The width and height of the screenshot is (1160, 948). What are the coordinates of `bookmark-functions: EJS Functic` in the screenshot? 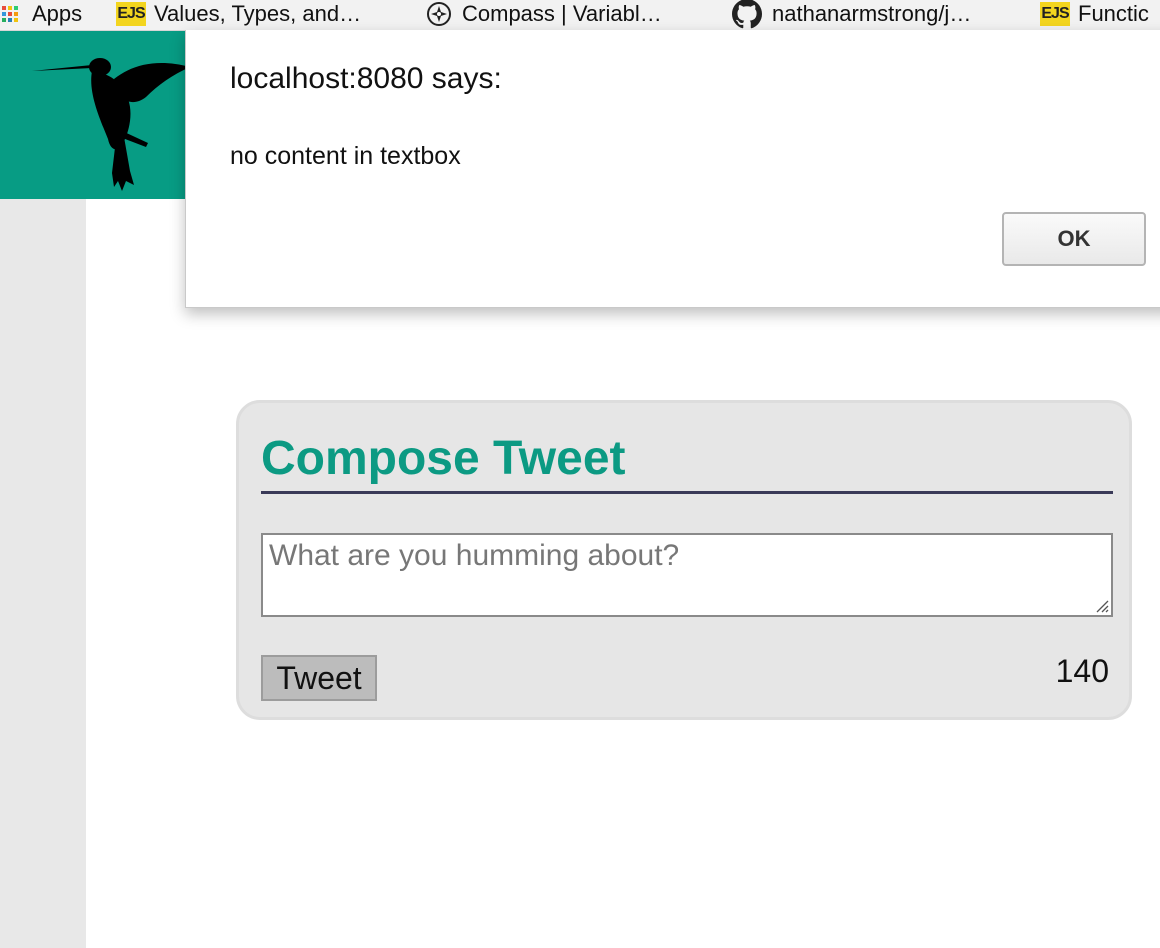 It's located at (1094, 14).